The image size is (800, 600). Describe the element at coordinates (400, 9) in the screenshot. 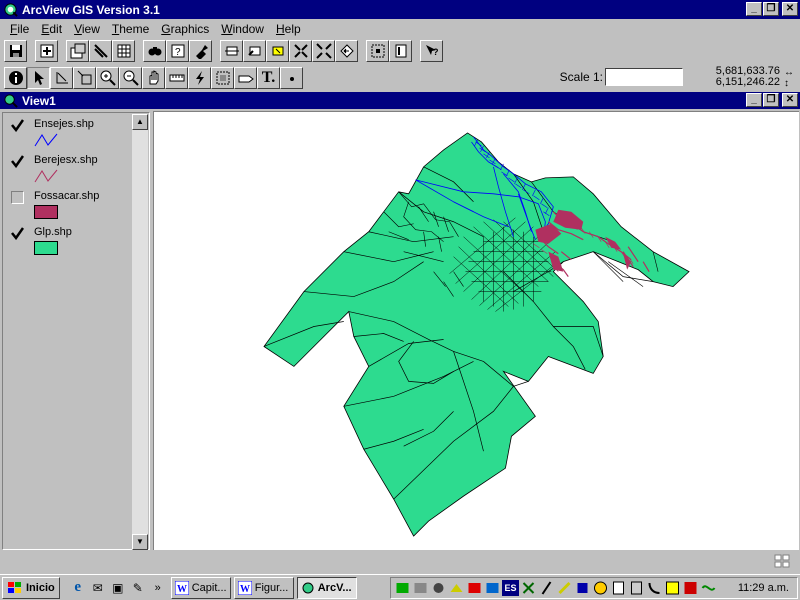

I see `app-title-bar: ArcView GIS Version 3.1 _ ❐ ✕` at that location.